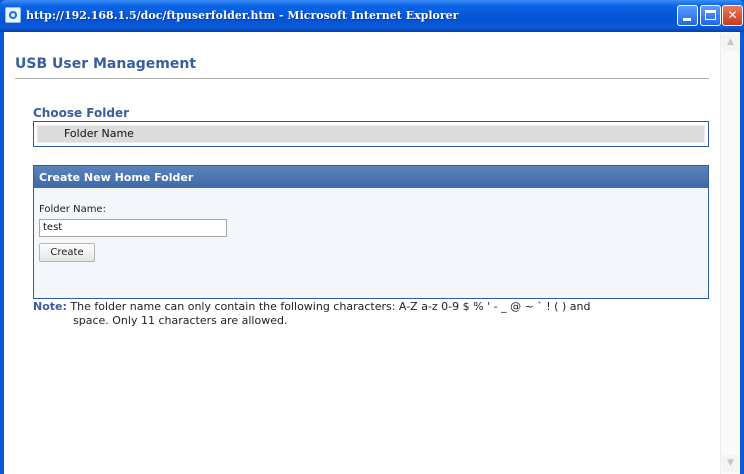 The height and width of the screenshot is (474, 744). Describe the element at coordinates (133, 228) in the screenshot. I see `folder-name-input: test` at that location.